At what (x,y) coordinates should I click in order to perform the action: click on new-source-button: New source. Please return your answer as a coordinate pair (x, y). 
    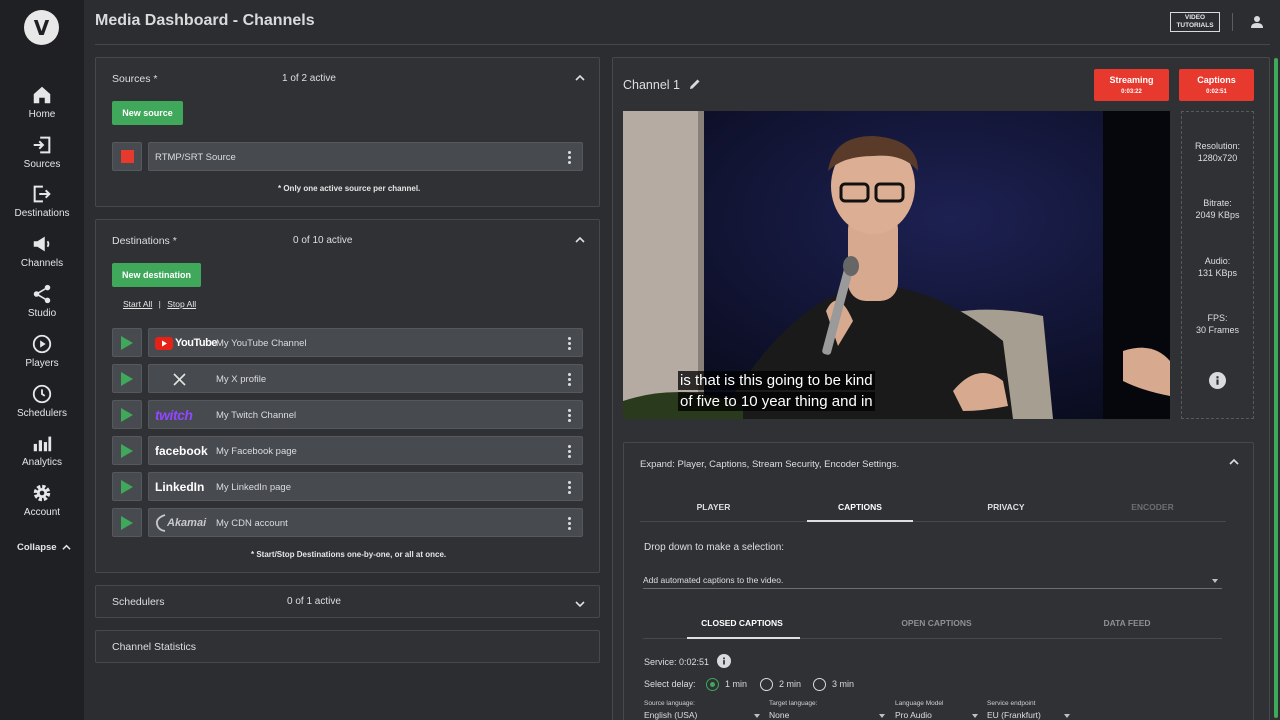
    Looking at the image, I should click on (147, 113).